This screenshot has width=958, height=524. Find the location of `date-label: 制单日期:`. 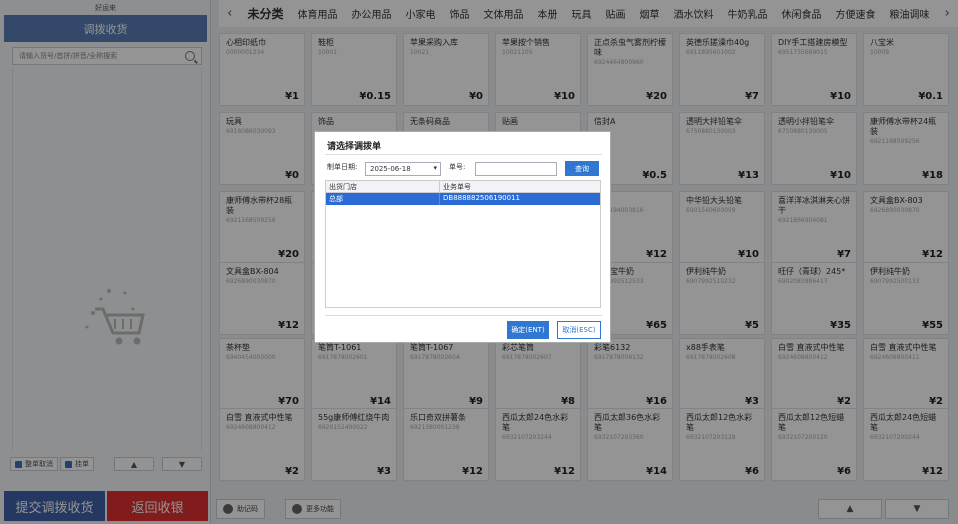

date-label: 制单日期: is located at coordinates (342, 167).